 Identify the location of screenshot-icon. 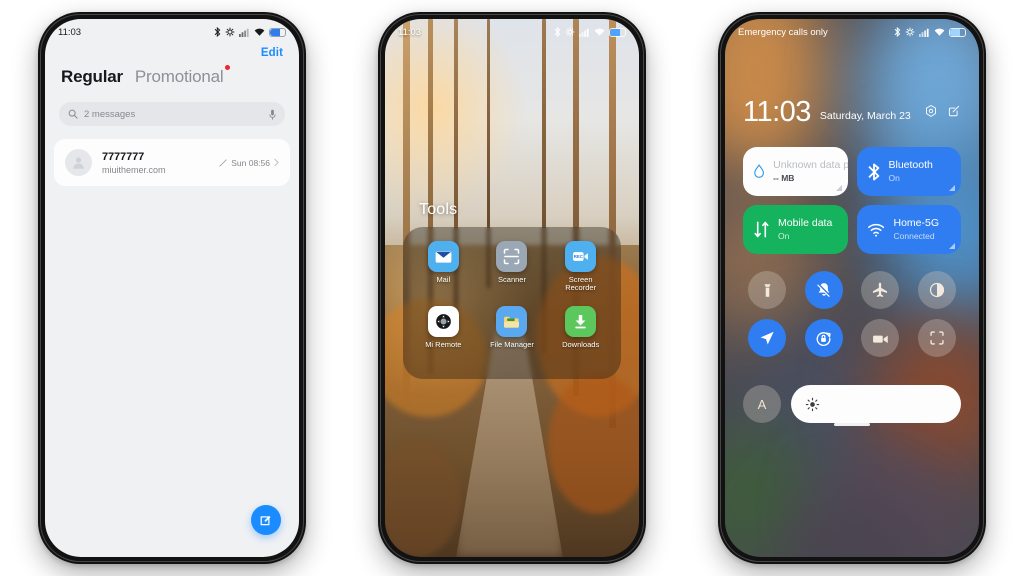
(937, 338).